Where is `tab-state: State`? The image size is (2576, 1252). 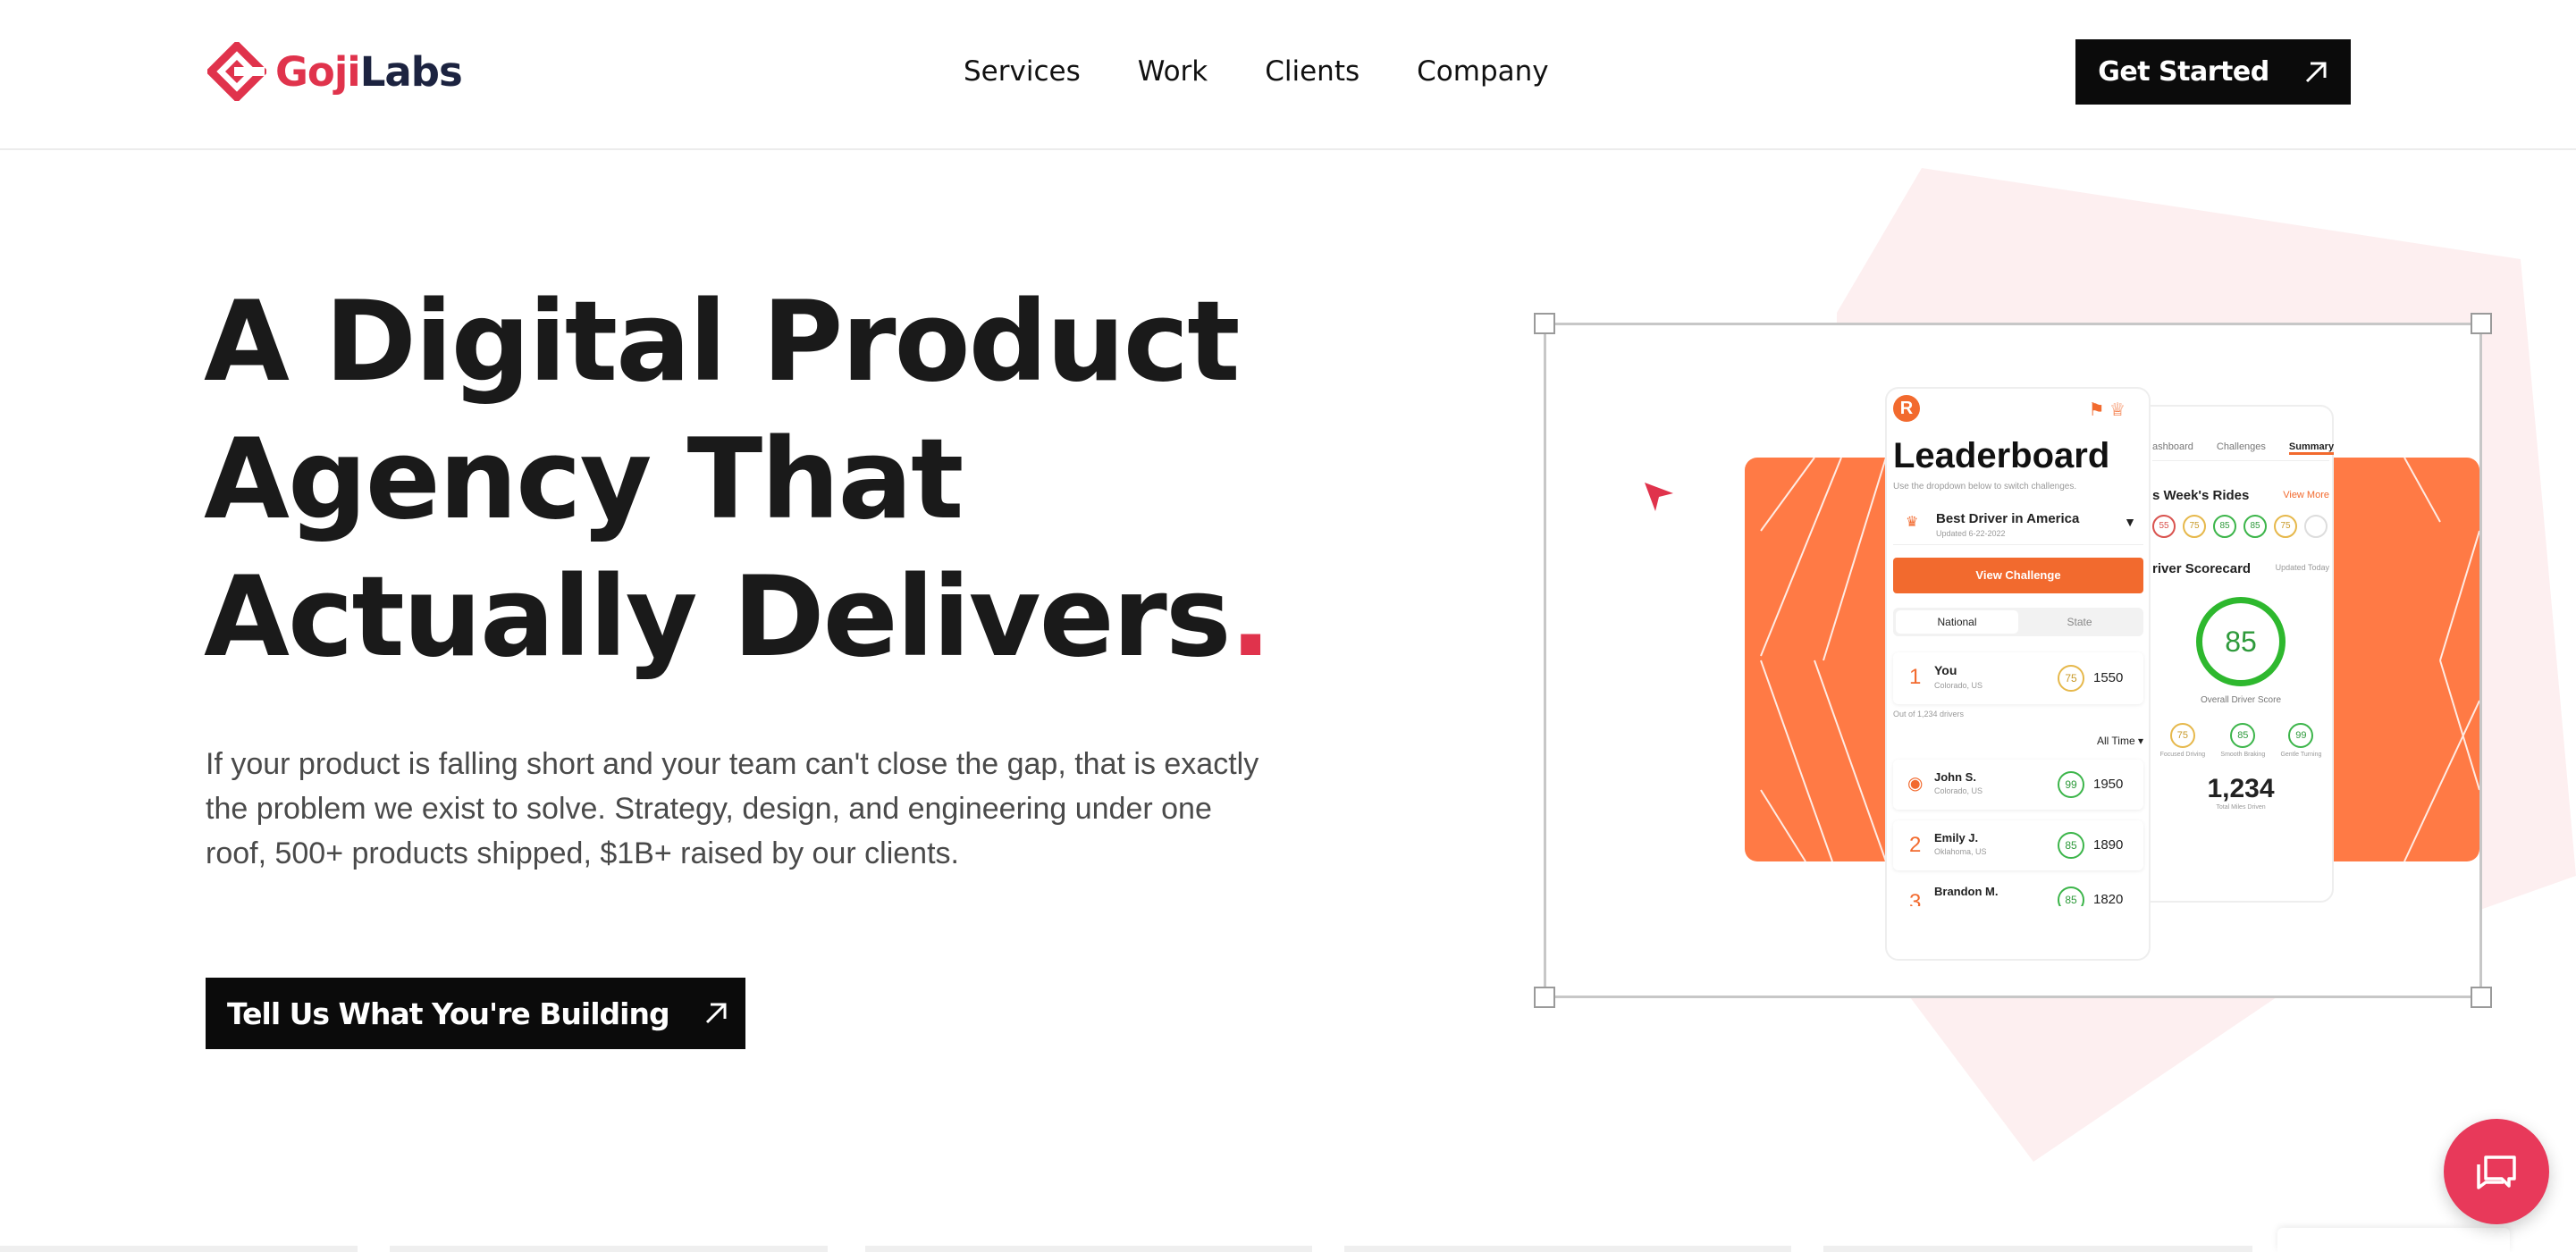 tab-state: State is located at coordinates (2080, 622).